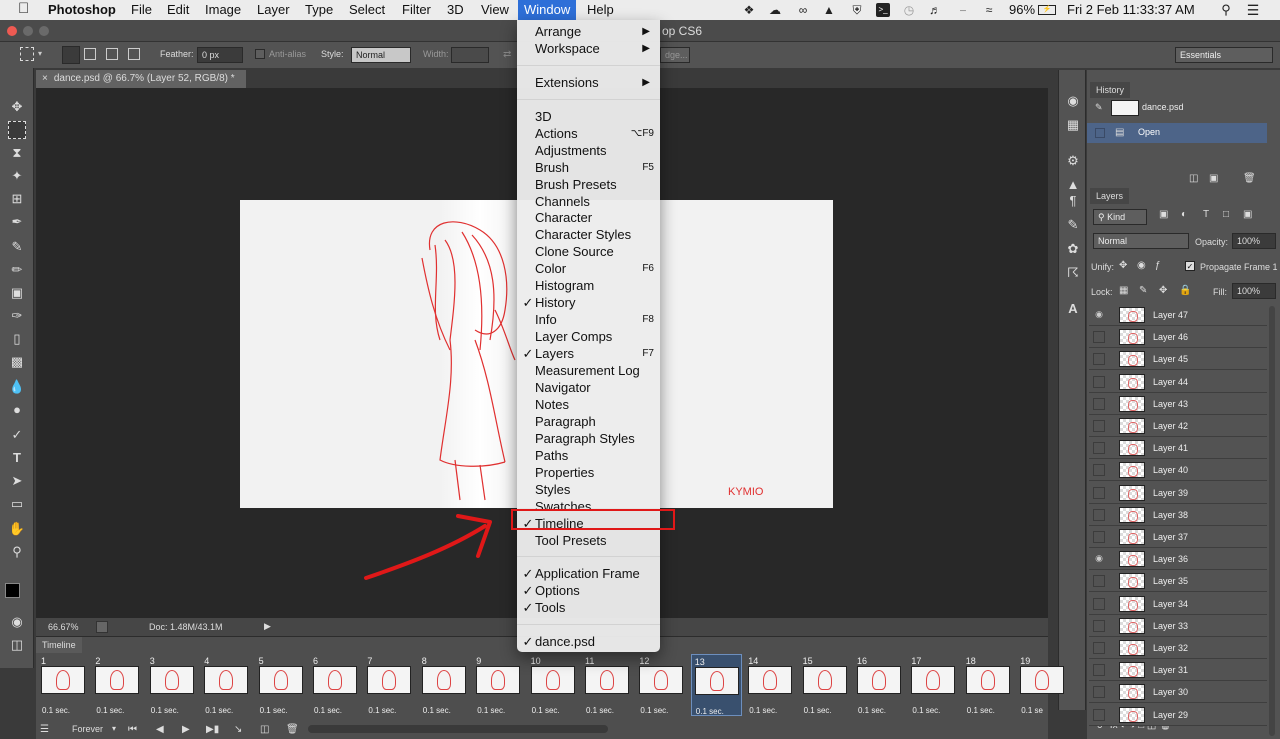 This screenshot has width=1280, height=739. What do you see at coordinates (1123, 265) in the screenshot?
I see `unify-position-icon: ✥` at bounding box center [1123, 265].